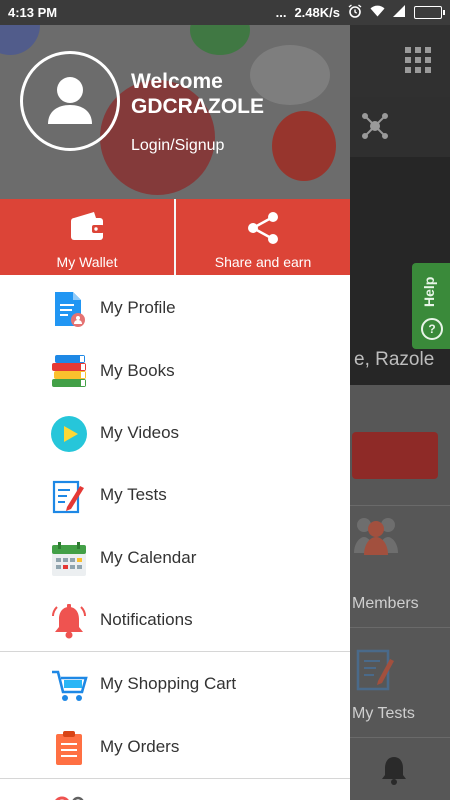  Describe the element at coordinates (137, 370) in the screenshot. I see `menu-item-label: My Books` at that location.